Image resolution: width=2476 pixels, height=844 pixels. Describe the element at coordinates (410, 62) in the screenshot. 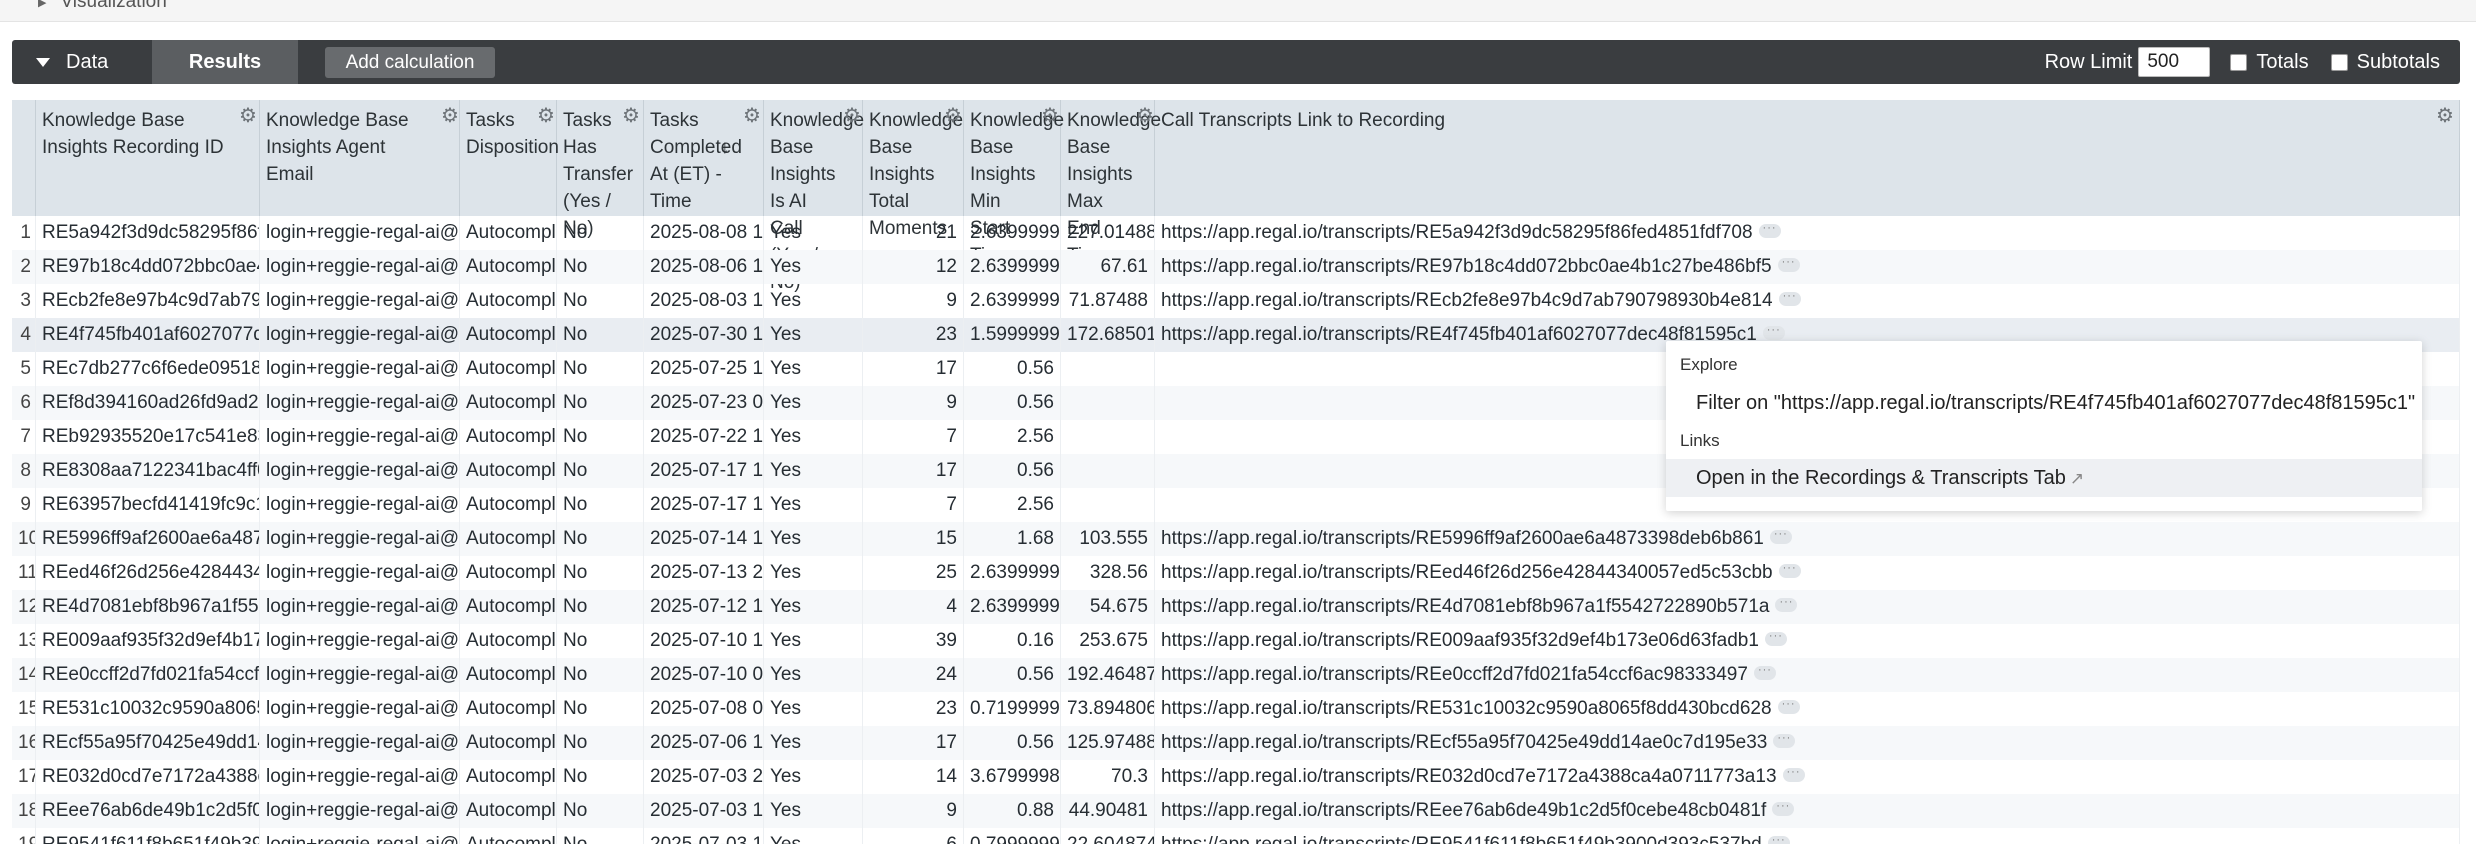

I see `add-calculation-button: Add calculation` at that location.